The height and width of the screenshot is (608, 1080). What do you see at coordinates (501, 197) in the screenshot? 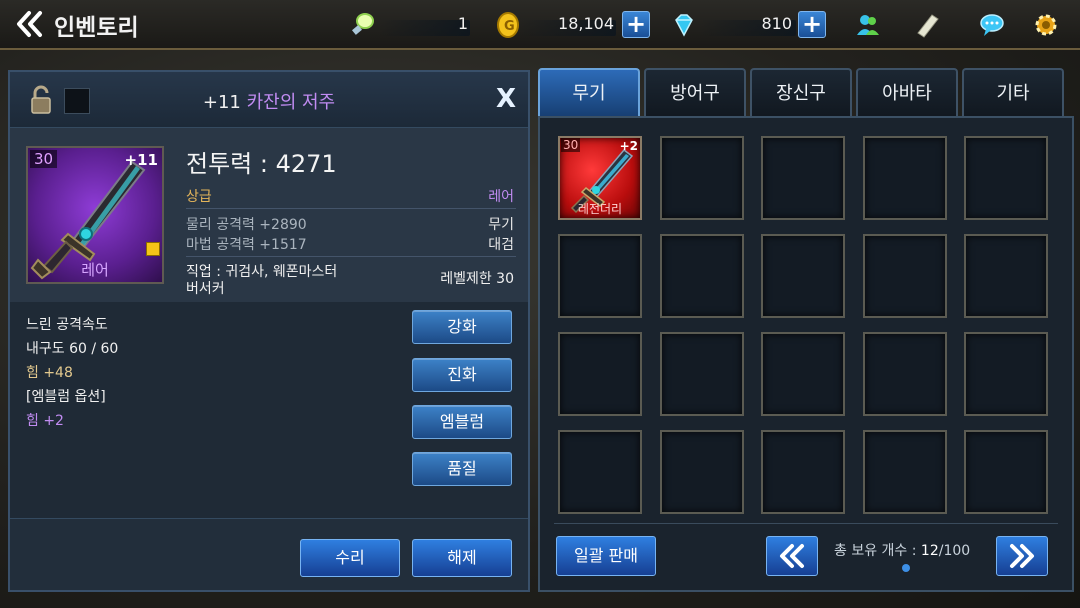
I see `item-rarity: 레어` at bounding box center [501, 197].